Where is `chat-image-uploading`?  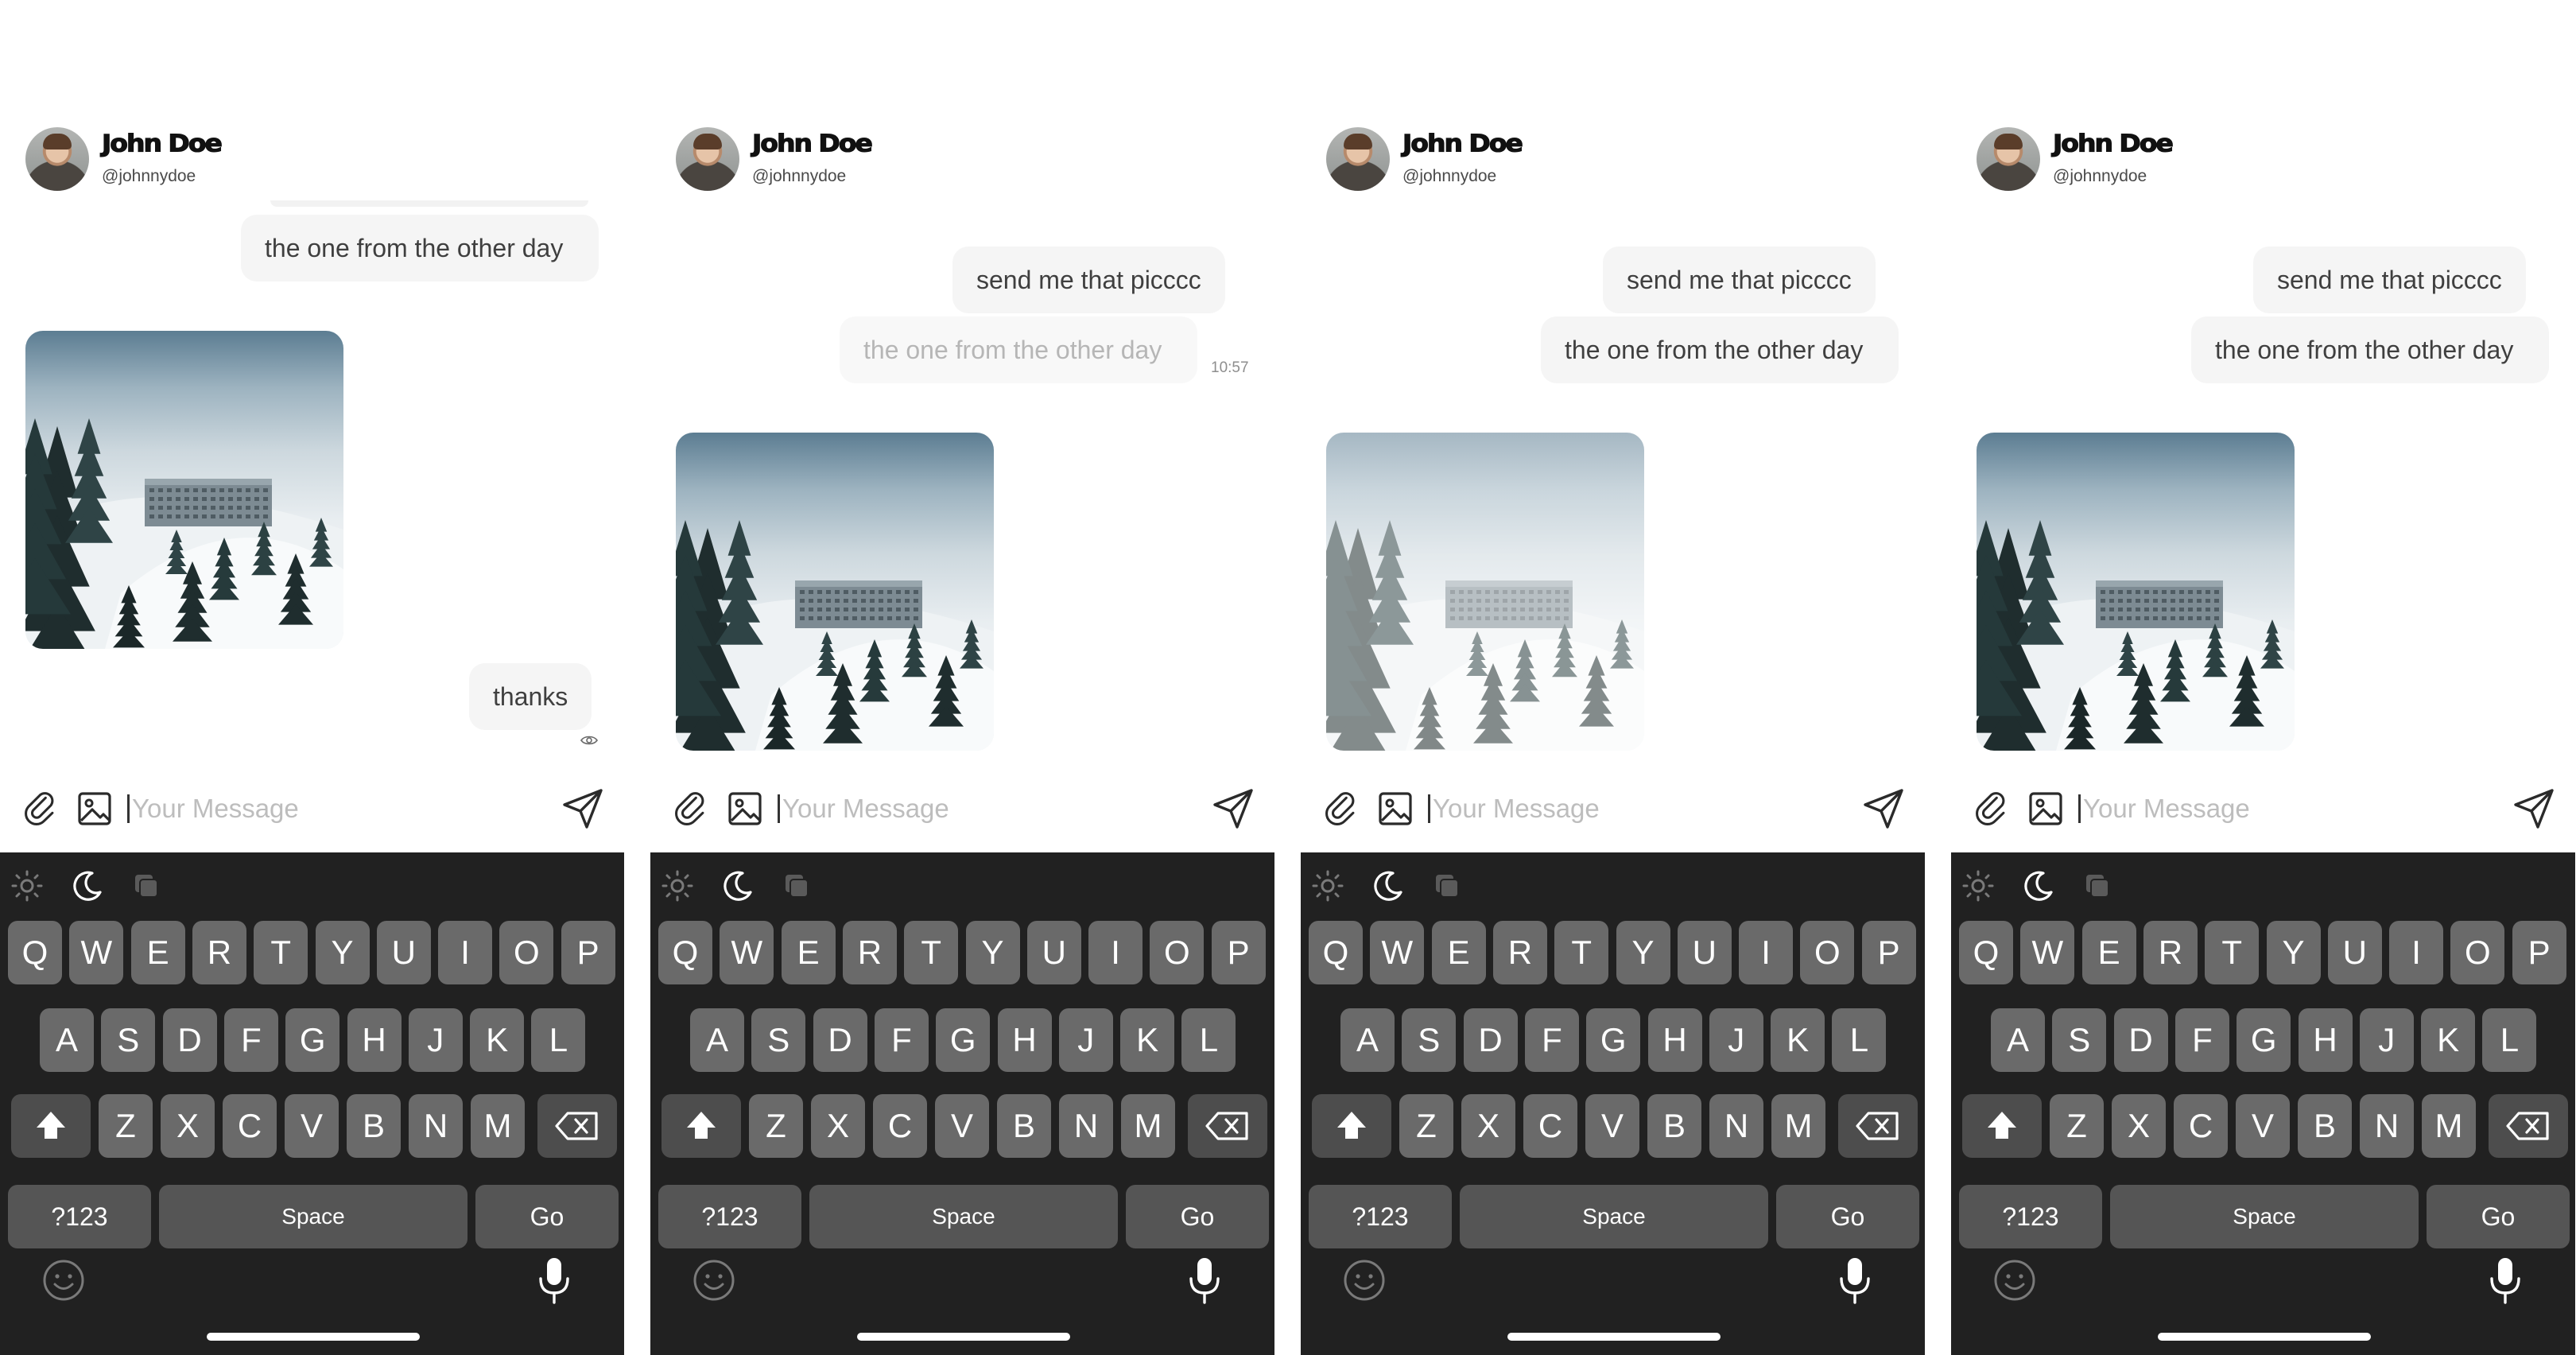
chat-image-uploading is located at coordinates (1485, 592).